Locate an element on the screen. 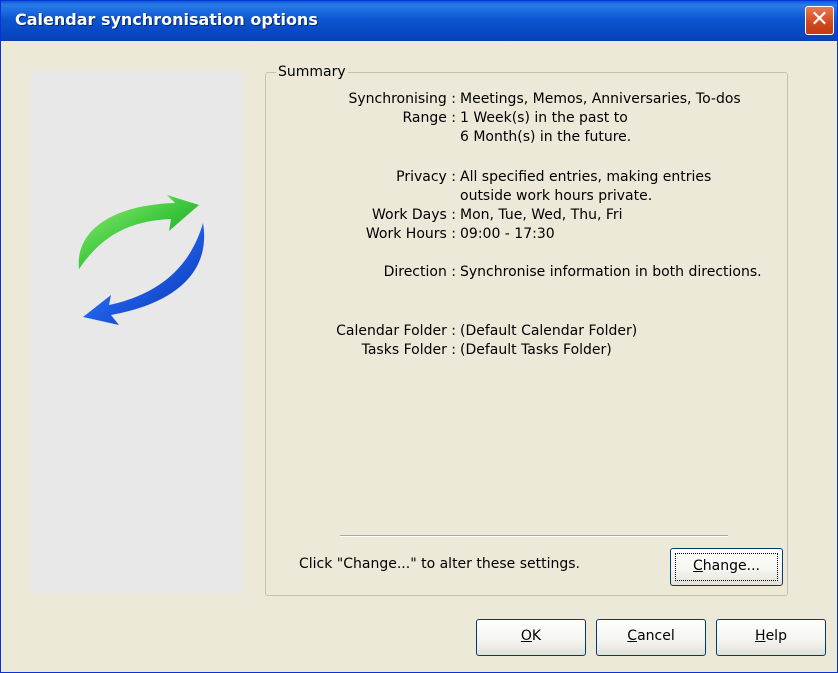 This screenshot has height=673, width=838. summary-row-work-days: Work Days : Mon, Tue, Wed, Thu, Fri is located at coordinates (526, 217).